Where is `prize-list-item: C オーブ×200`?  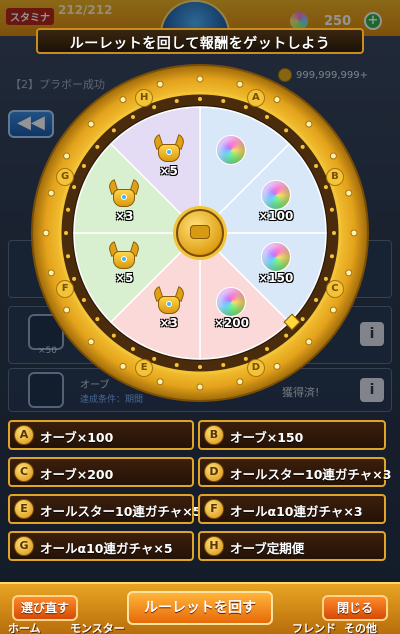 prize-list-item: C オーブ×200 is located at coordinates (101, 472).